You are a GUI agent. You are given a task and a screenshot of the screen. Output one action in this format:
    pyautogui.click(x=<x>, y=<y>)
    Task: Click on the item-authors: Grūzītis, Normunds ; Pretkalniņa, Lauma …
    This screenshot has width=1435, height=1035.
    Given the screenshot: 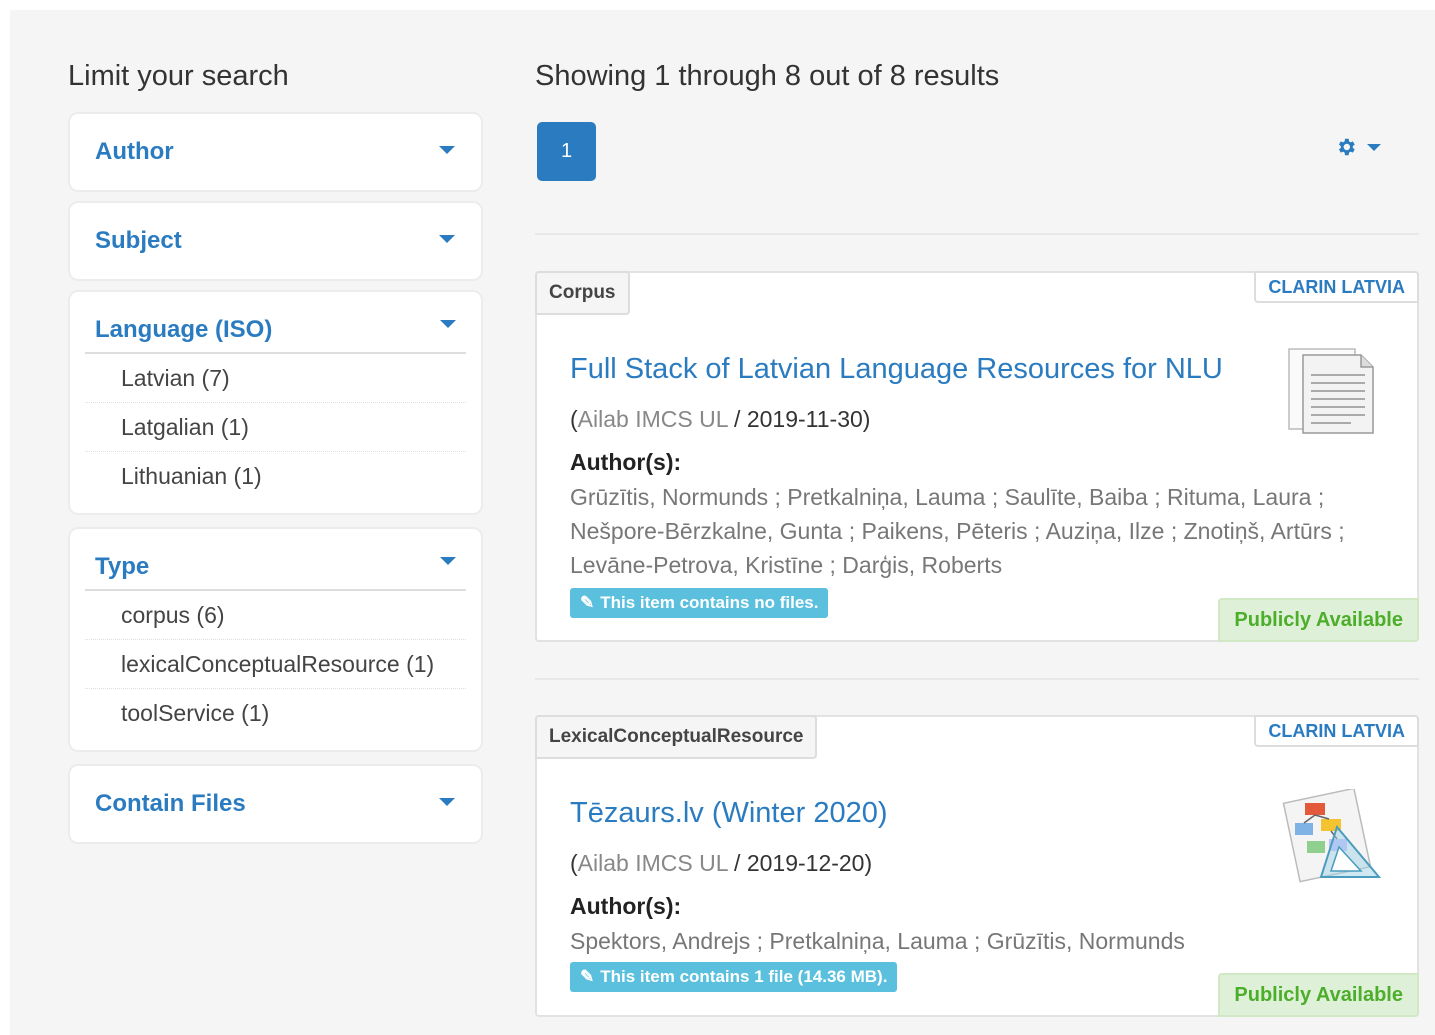 What is the action you would take?
    pyautogui.click(x=957, y=531)
    